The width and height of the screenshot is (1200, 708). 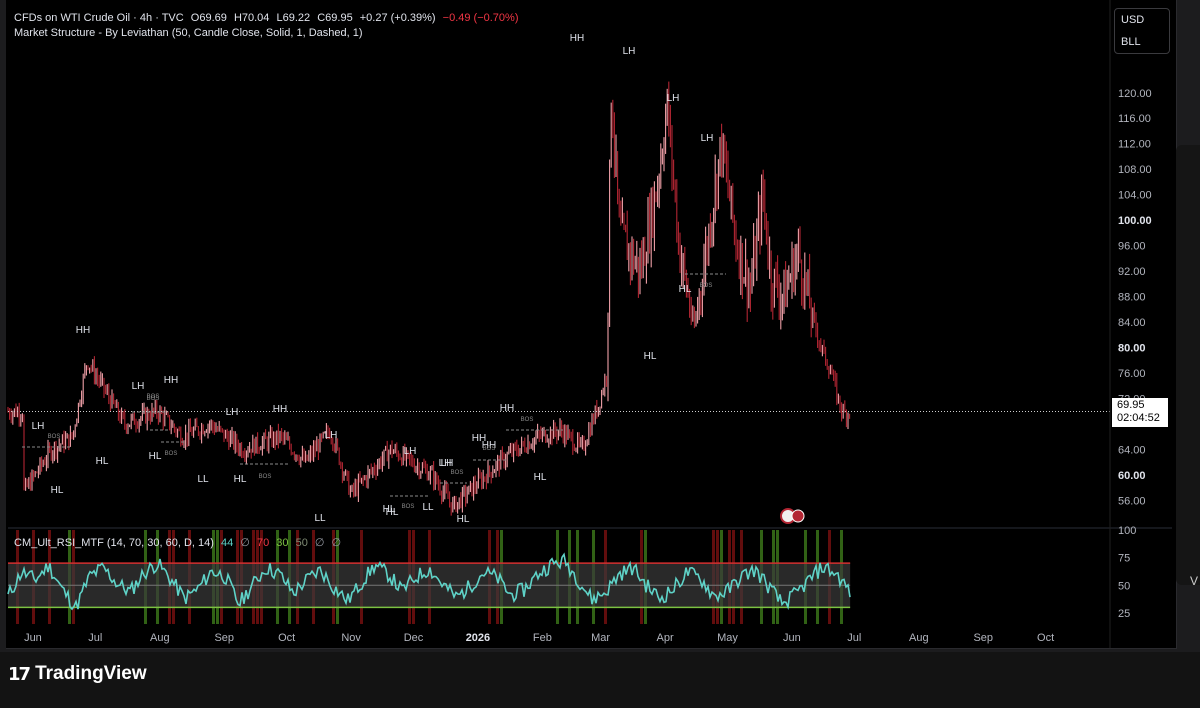 What do you see at coordinates (1132, 247) in the screenshot?
I see `y-tick-label: 96.00` at bounding box center [1132, 247].